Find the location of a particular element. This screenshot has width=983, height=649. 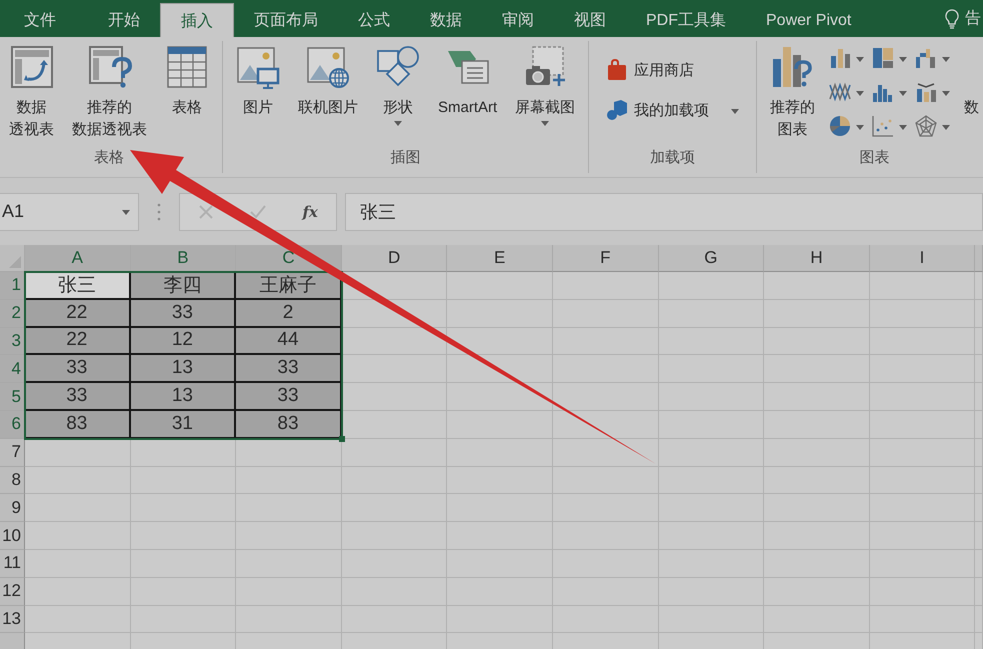

bar-chart-question-icon is located at coordinates (792, 67).